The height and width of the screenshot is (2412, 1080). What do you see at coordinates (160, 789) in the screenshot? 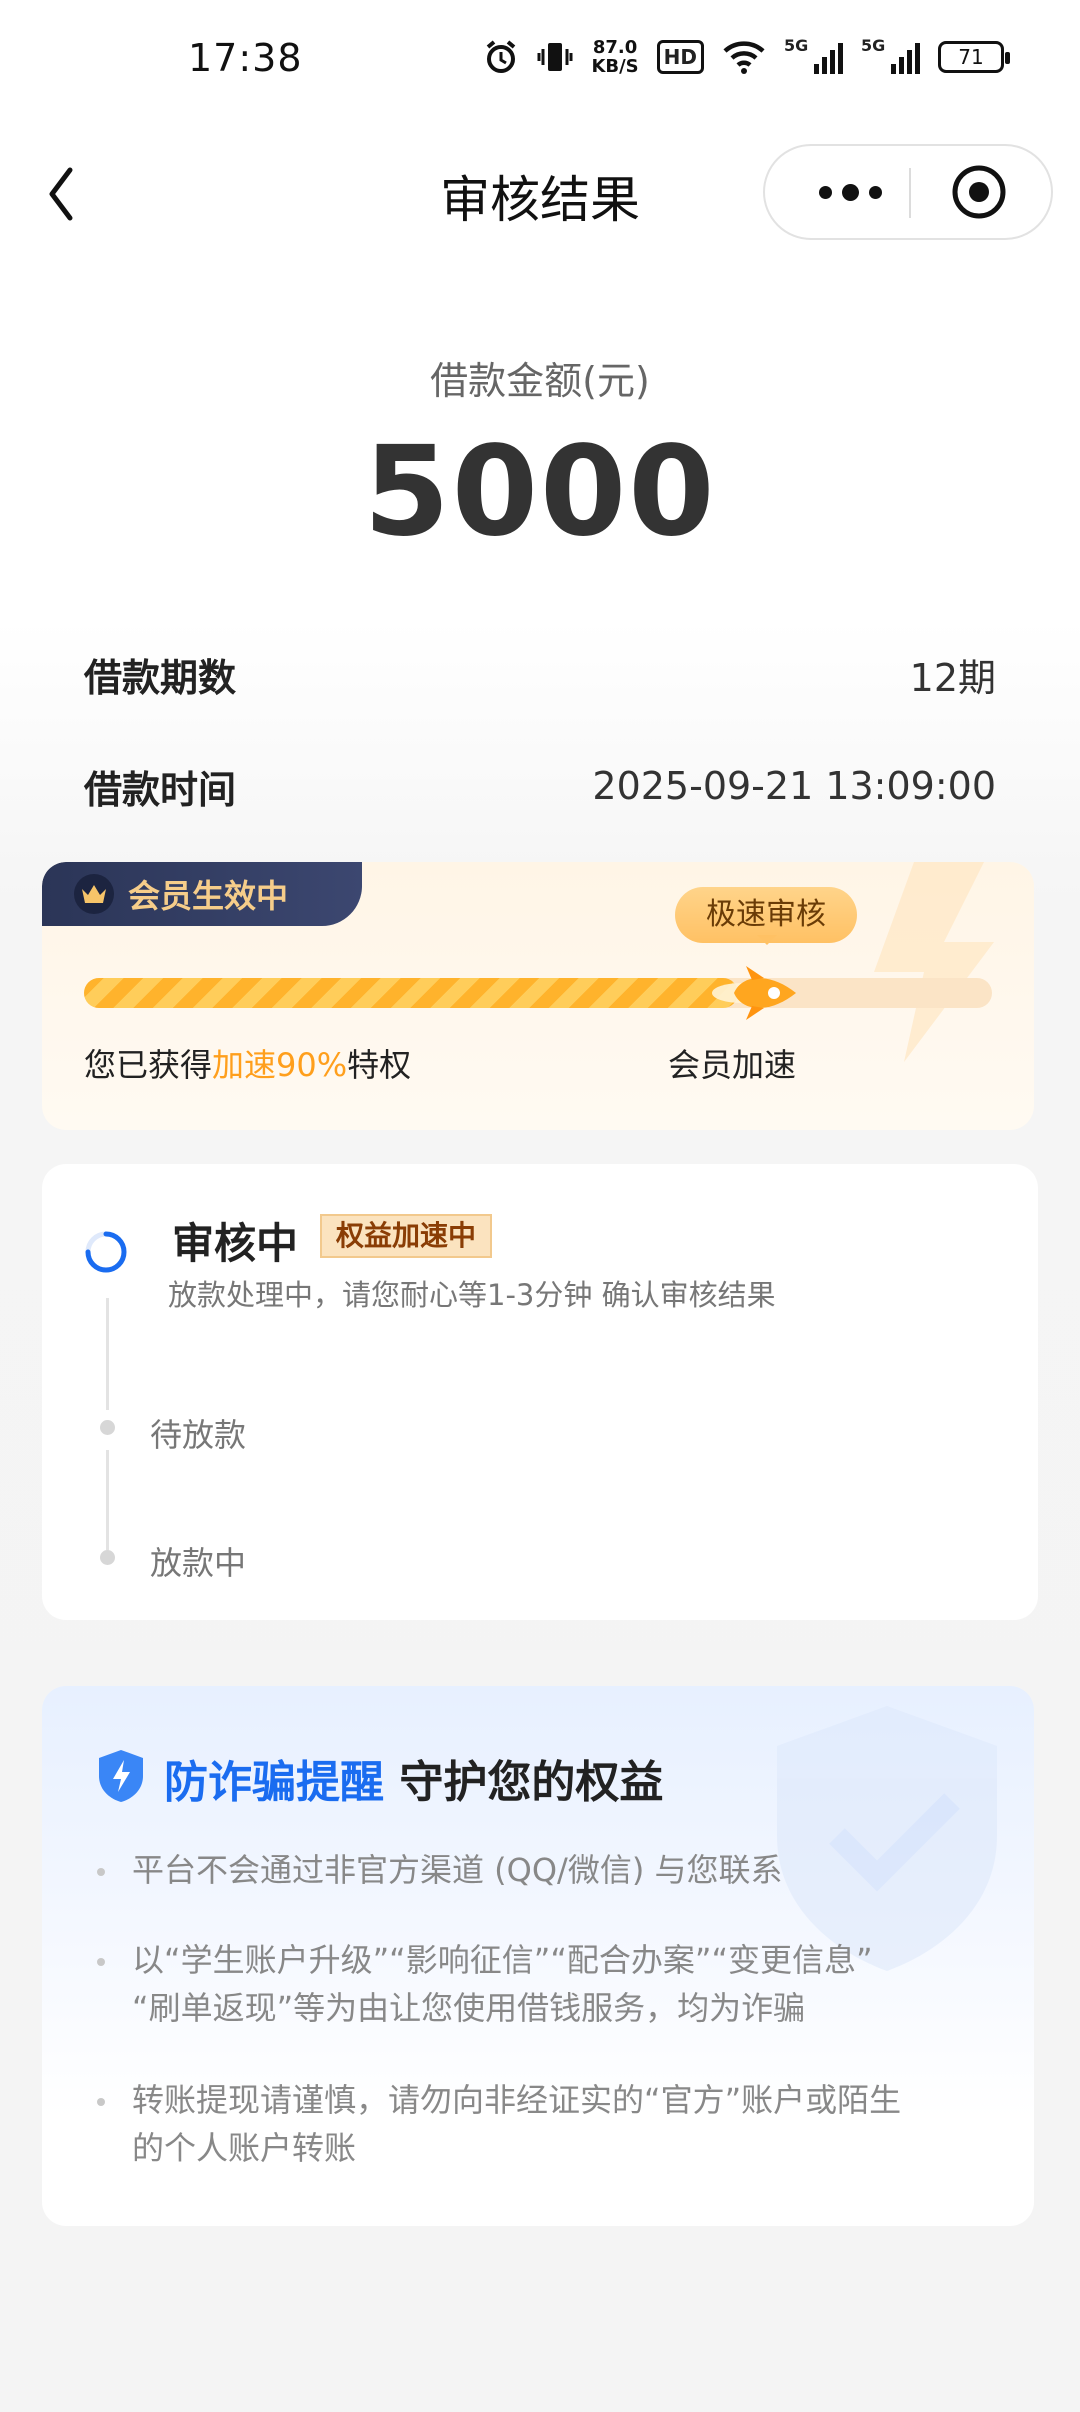
I see `loan-time-label: 借款时间` at bounding box center [160, 789].